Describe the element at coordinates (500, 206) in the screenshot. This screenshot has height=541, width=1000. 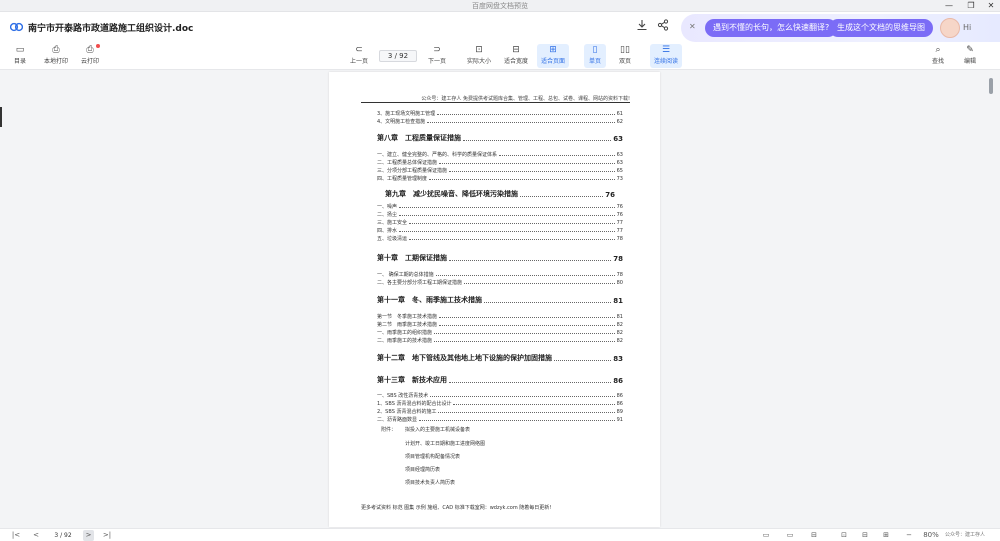
I see `toc-row: 一、噪声 76` at that location.